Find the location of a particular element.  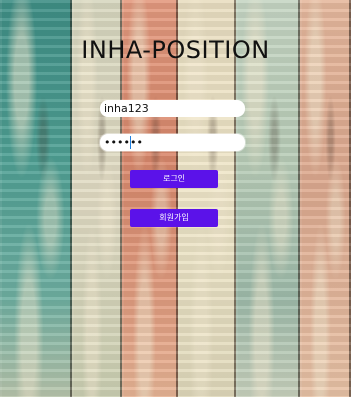

signup-button: 회원가입 is located at coordinates (174, 218).